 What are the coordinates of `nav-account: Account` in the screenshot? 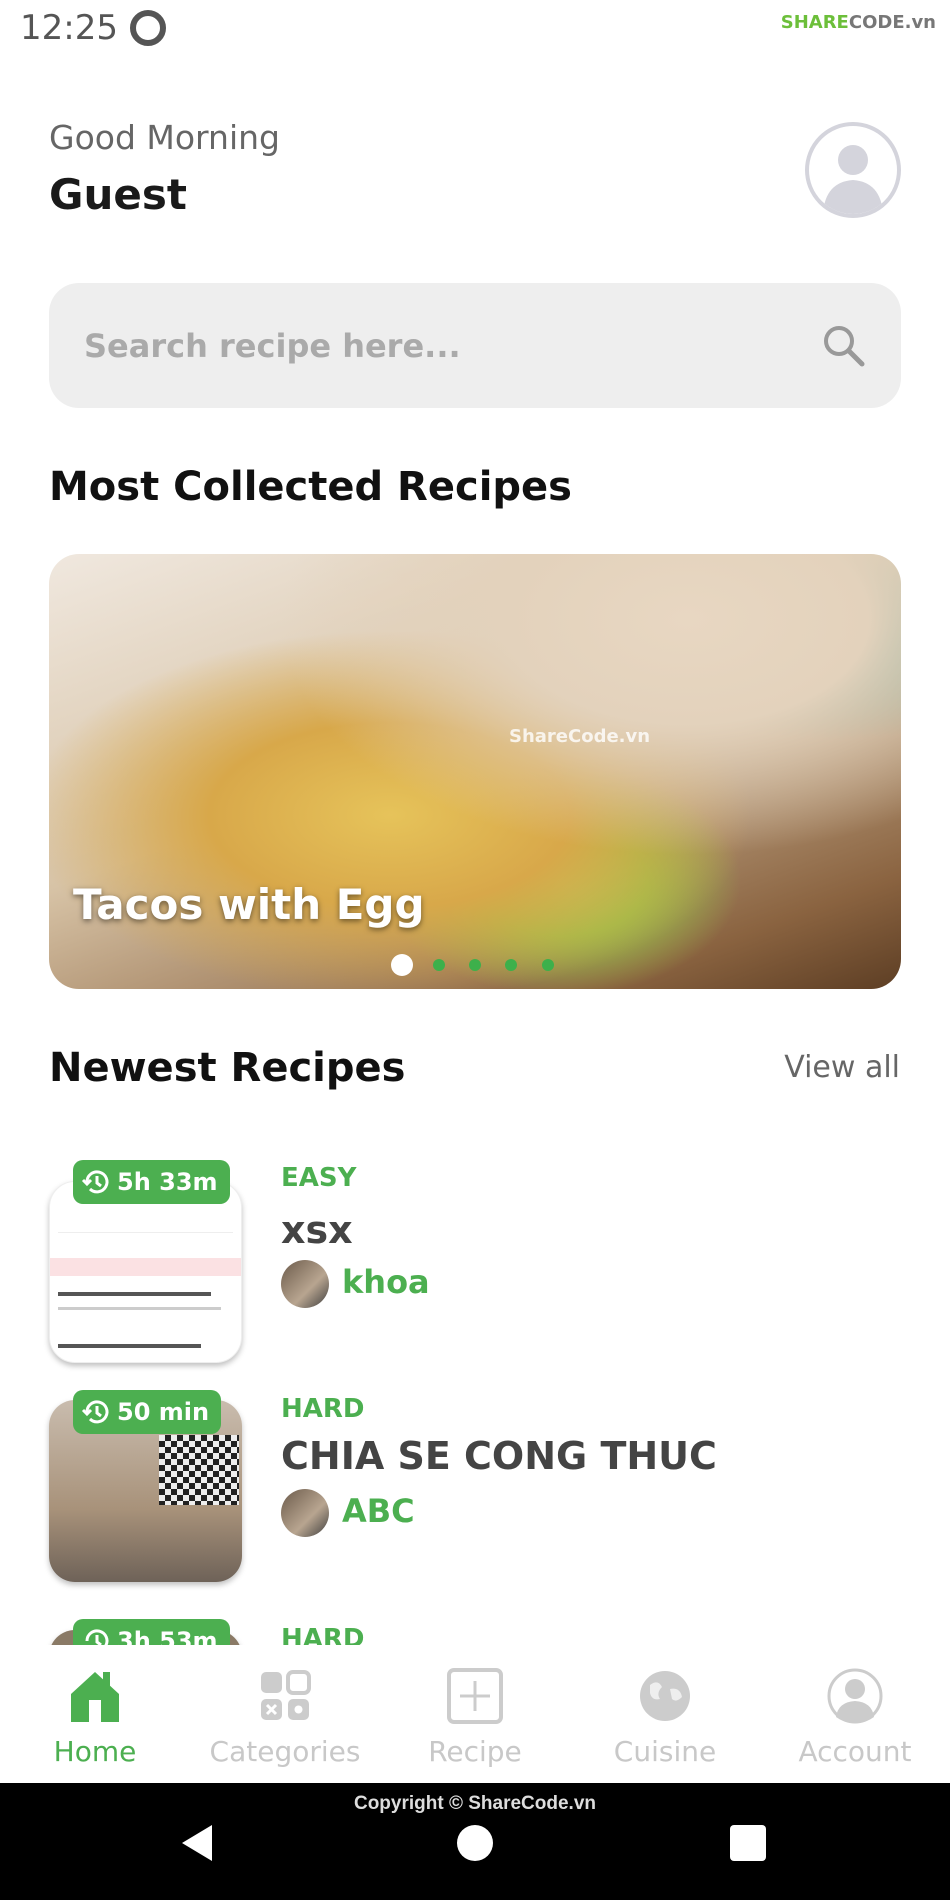 It's located at (855, 1714).